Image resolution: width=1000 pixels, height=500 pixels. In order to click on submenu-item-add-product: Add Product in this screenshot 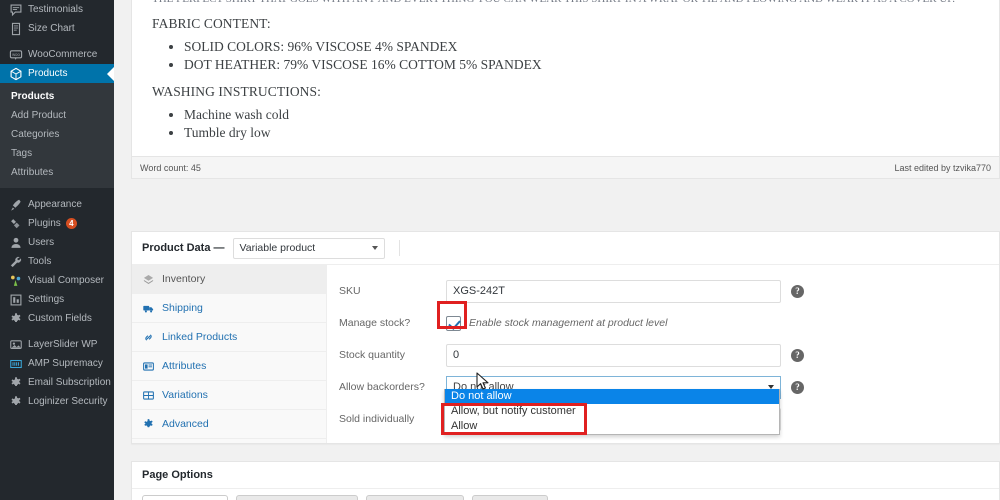, I will do `click(57, 115)`.